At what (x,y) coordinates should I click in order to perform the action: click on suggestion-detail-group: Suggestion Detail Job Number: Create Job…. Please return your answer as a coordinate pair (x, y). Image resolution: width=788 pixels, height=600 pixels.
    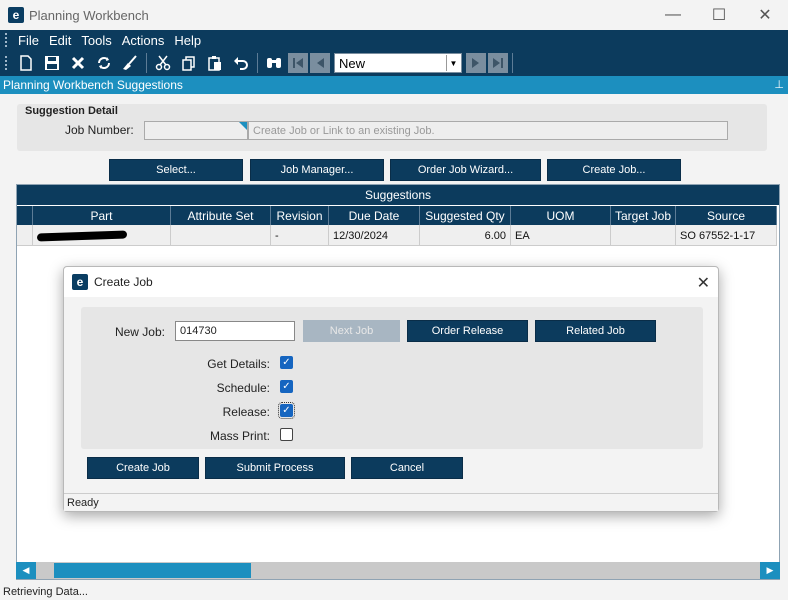
    Looking at the image, I should click on (392, 127).